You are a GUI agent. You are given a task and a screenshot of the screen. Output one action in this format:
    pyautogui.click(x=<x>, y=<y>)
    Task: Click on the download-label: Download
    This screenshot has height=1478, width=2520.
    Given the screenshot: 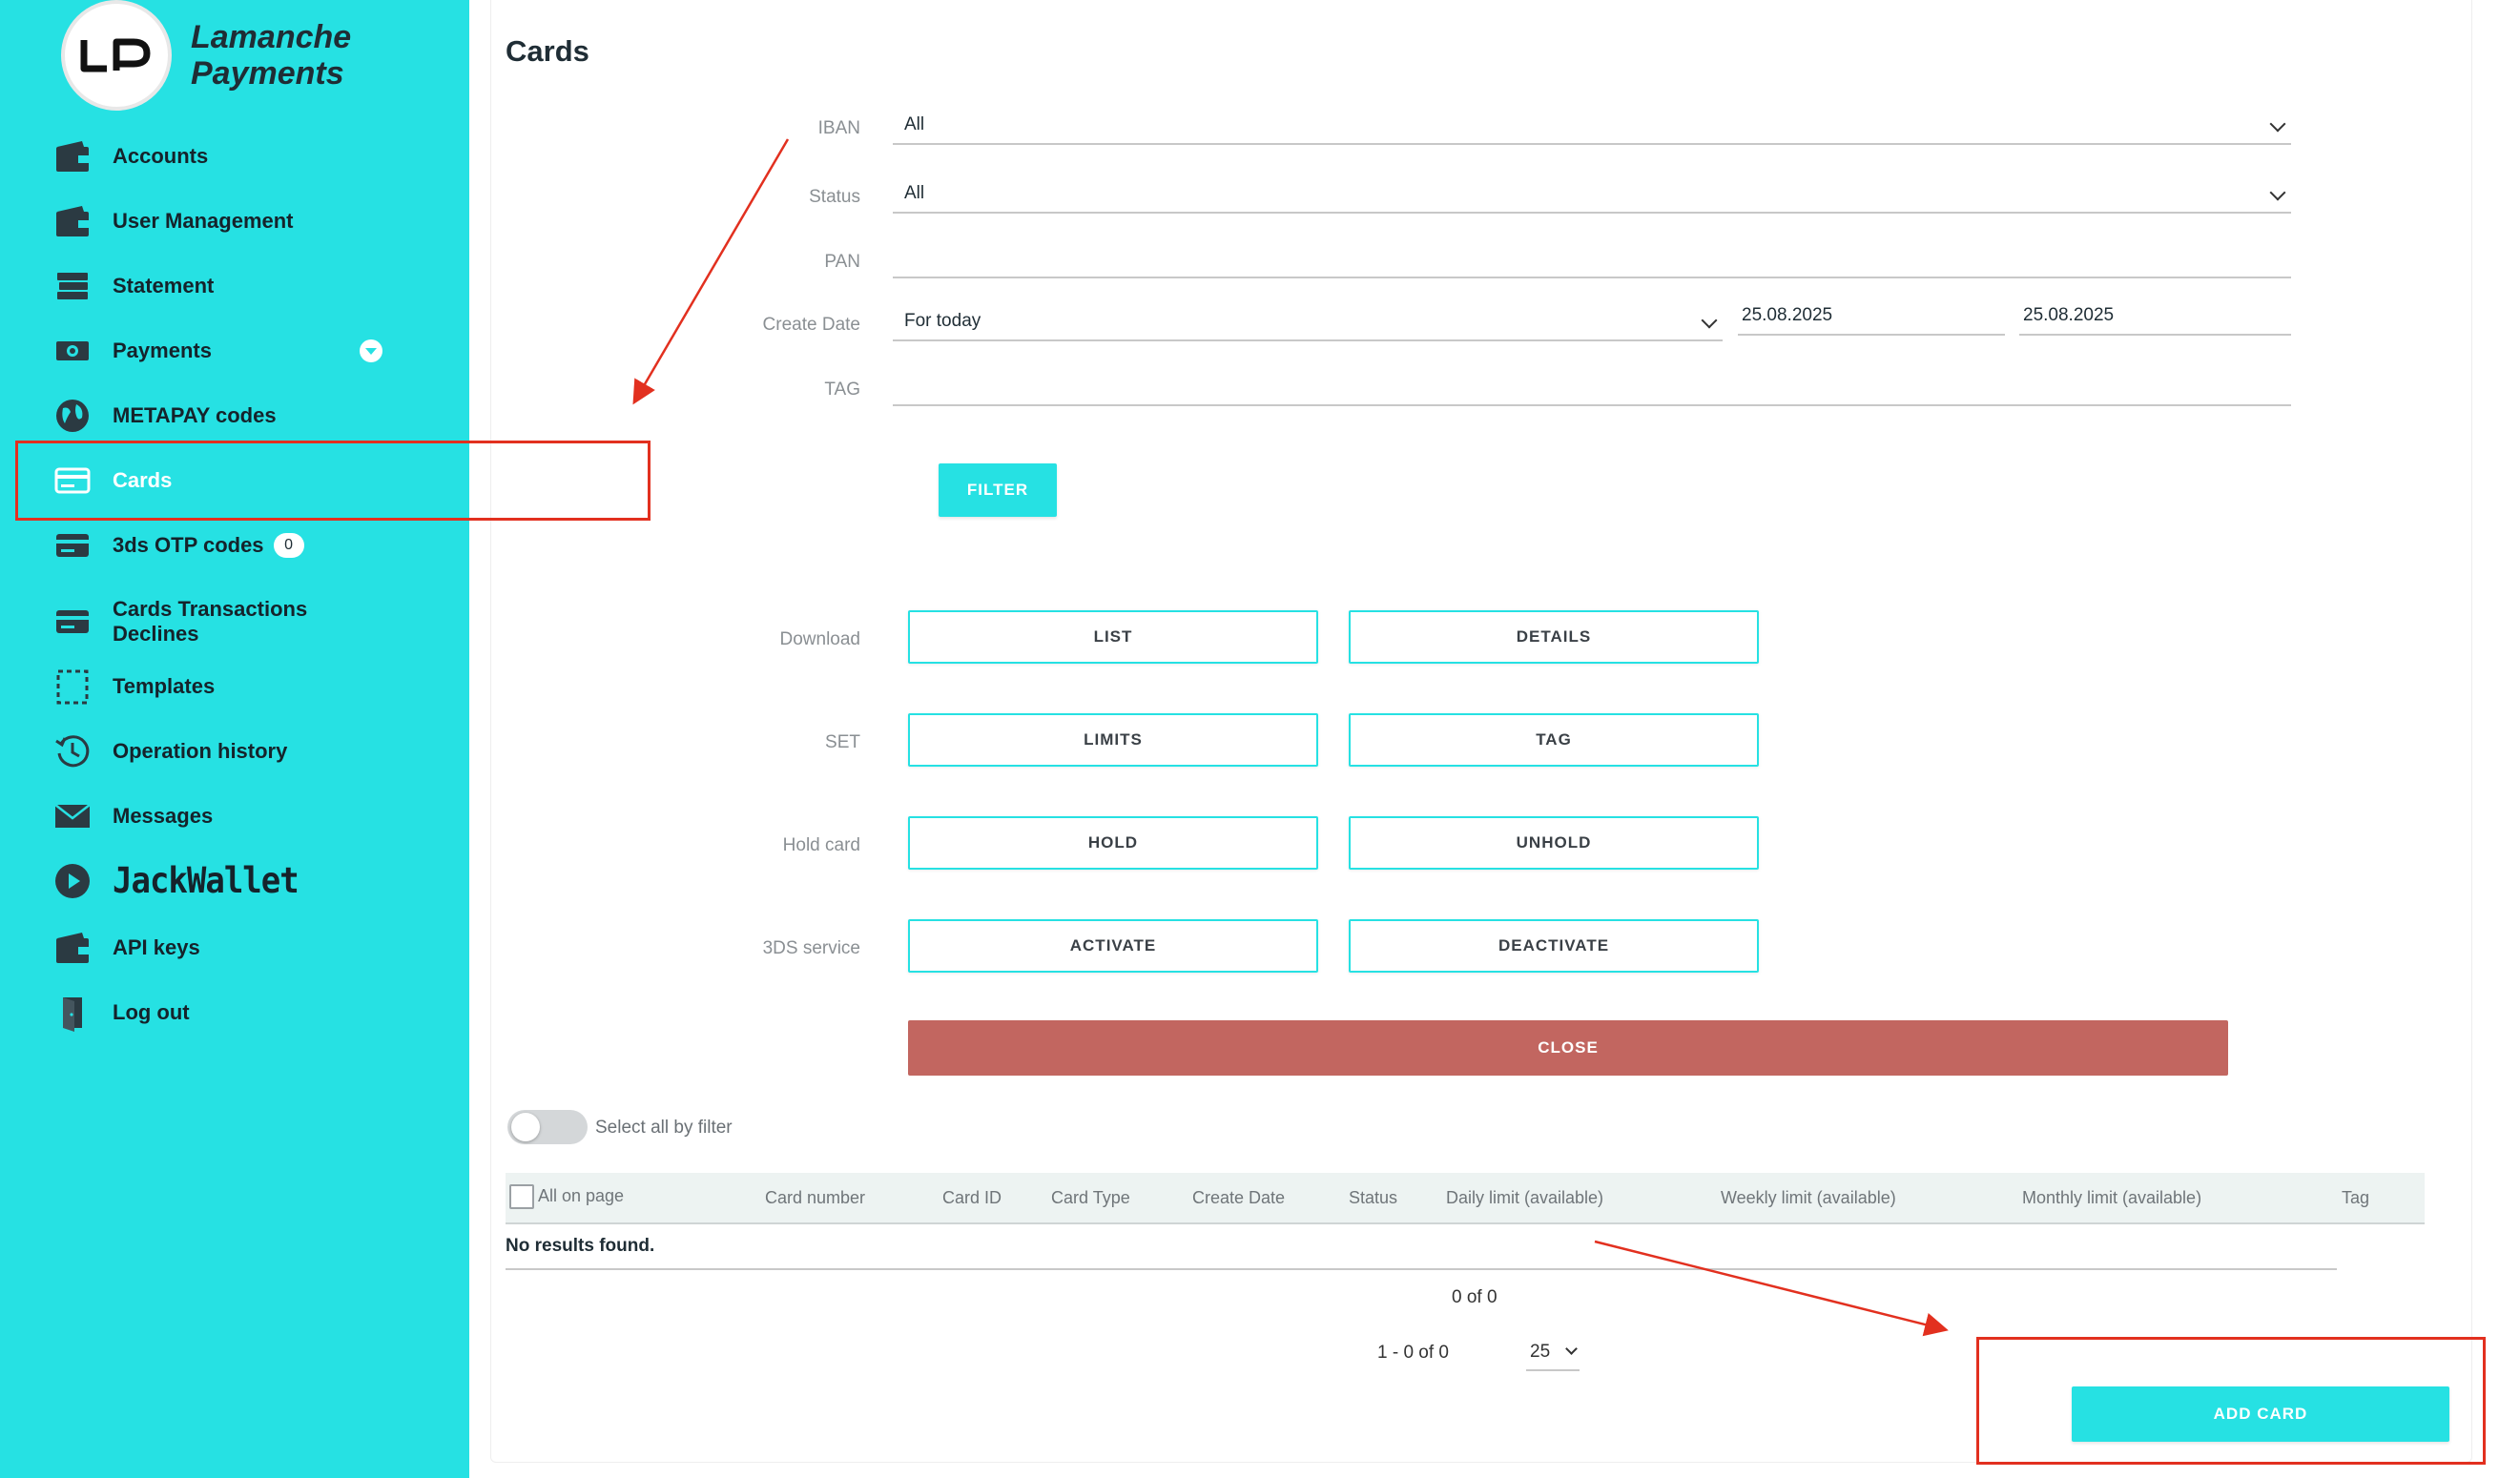 What is the action you would take?
    pyautogui.click(x=820, y=639)
    